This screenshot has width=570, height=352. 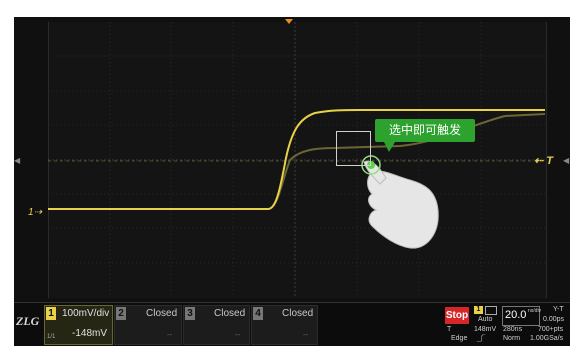 What do you see at coordinates (162, 313) in the screenshot?
I see `ch2-status: Closed` at bounding box center [162, 313].